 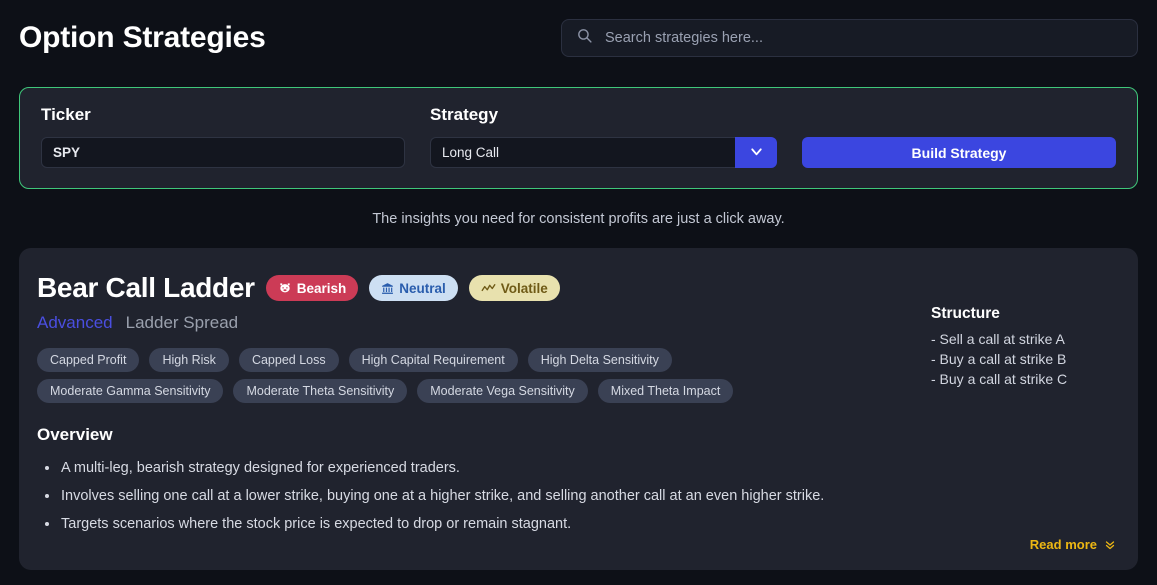 I want to click on status-badge-bearish: Bearish, so click(x=312, y=288).